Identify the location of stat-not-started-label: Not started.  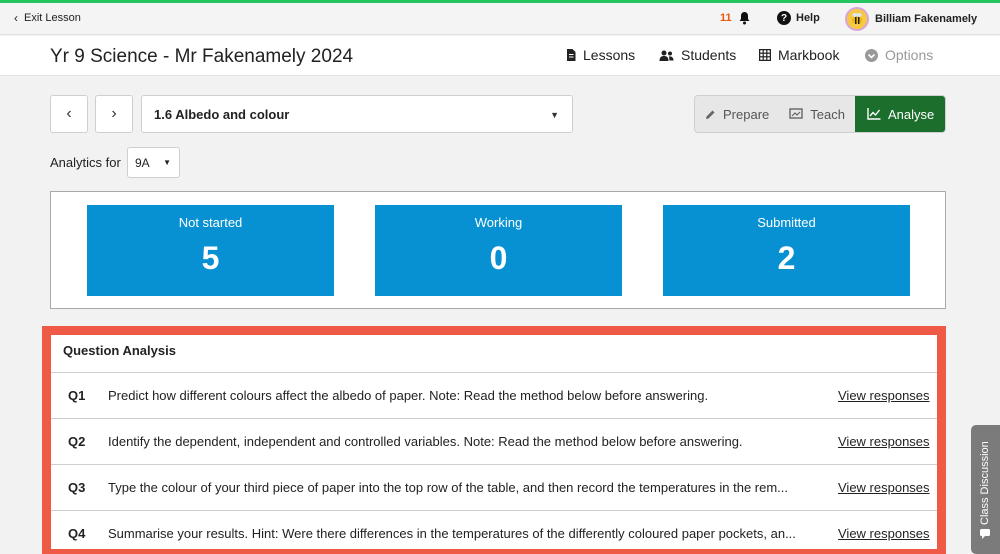
(210, 222).